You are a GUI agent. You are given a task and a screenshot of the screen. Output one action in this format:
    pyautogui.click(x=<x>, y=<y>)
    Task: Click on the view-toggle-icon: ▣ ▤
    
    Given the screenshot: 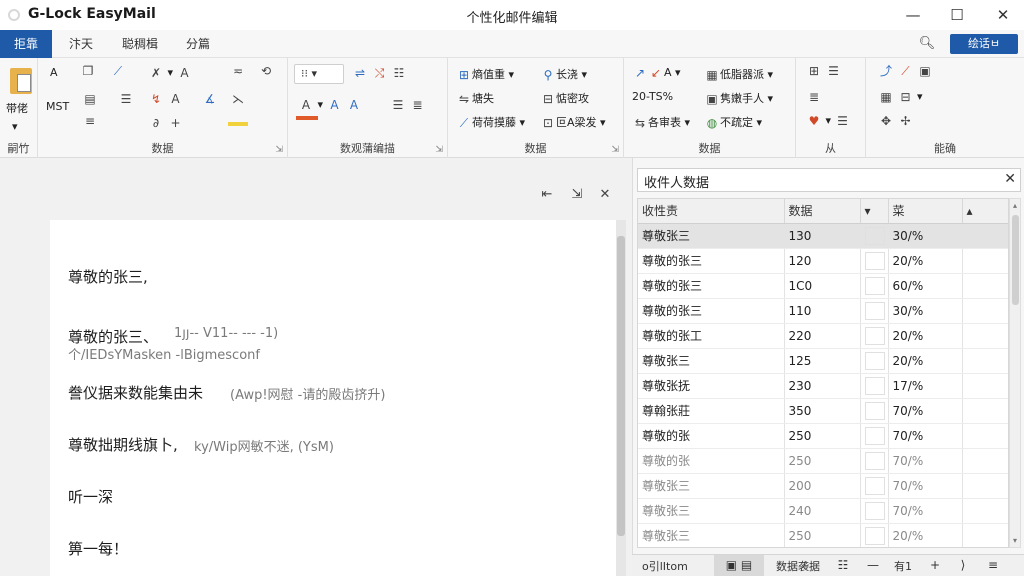 What is the action you would take?
    pyautogui.click(x=739, y=565)
    